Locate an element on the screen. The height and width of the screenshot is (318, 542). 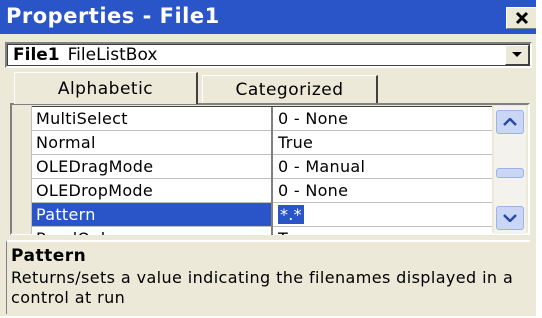
chevron-down-icon is located at coordinates (517, 54).